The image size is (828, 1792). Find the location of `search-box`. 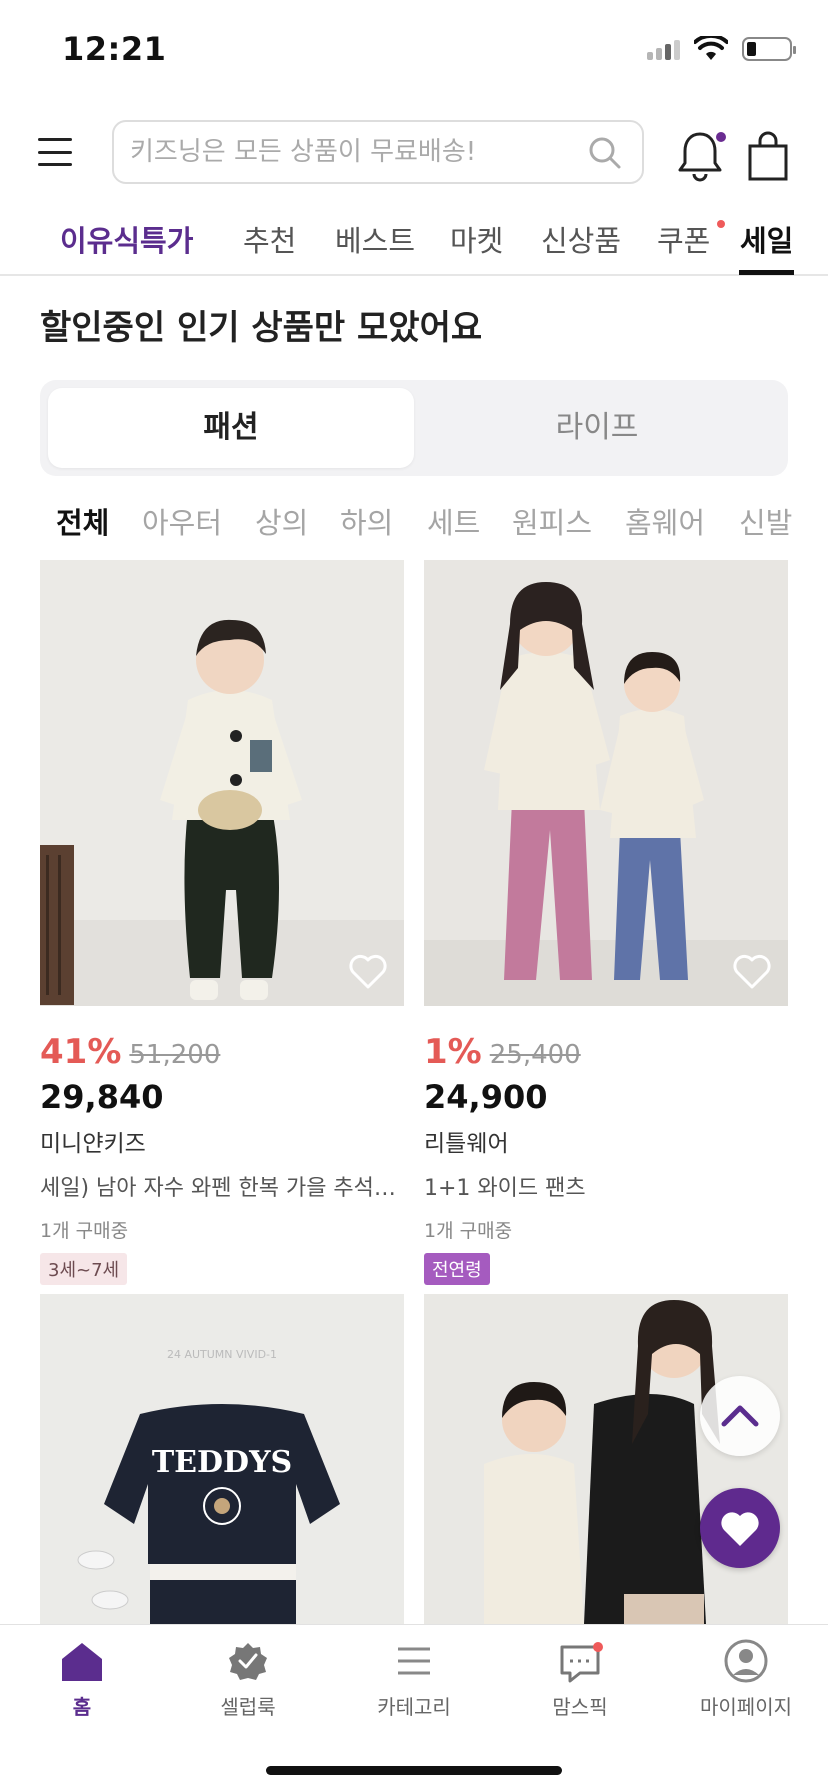

search-box is located at coordinates (378, 152).